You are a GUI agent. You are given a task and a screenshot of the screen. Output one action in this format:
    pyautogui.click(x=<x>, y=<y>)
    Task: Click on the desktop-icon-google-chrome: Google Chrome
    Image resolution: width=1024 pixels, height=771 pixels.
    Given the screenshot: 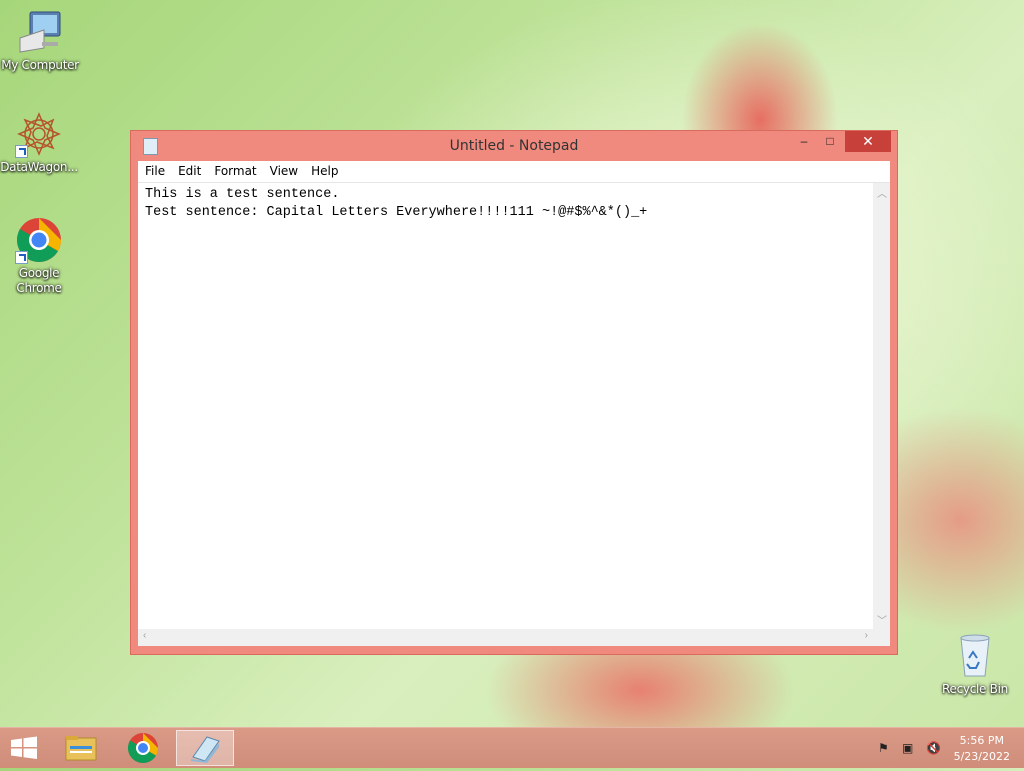 What is the action you would take?
    pyautogui.click(x=39, y=256)
    